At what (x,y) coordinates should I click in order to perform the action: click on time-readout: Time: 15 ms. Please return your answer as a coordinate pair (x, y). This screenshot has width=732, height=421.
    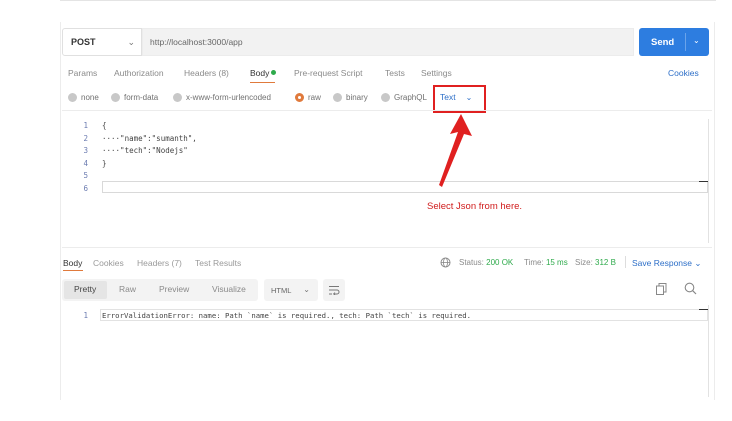
    Looking at the image, I should click on (546, 262).